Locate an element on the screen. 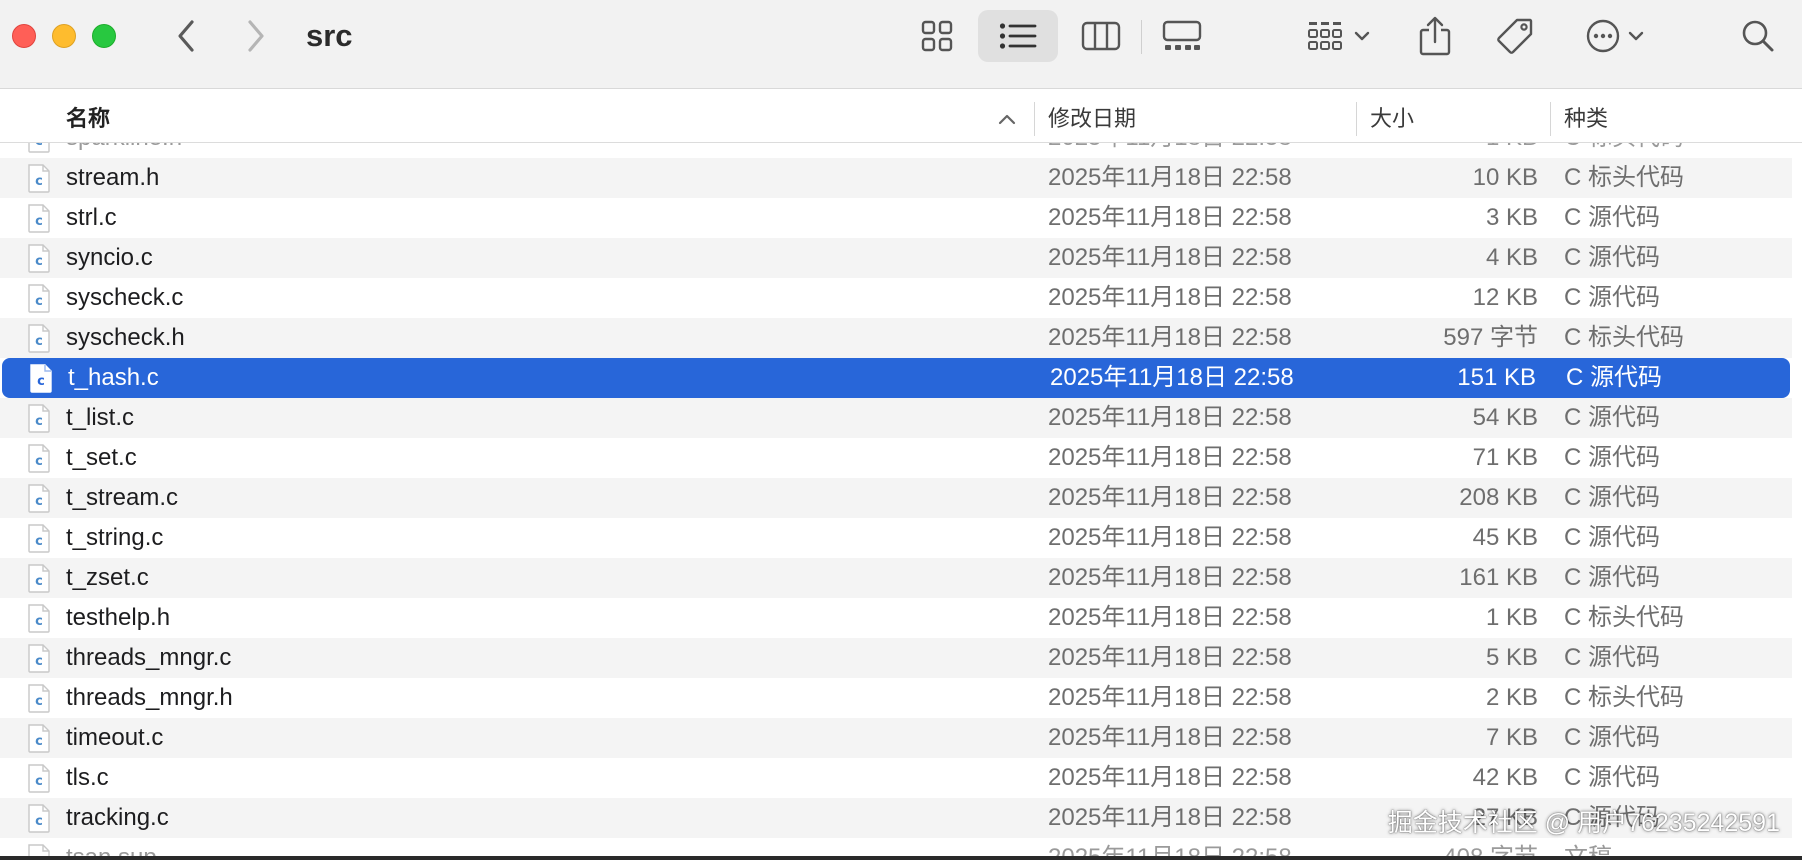 The width and height of the screenshot is (1802, 860). file-name: syscheck.h is located at coordinates (125, 337).